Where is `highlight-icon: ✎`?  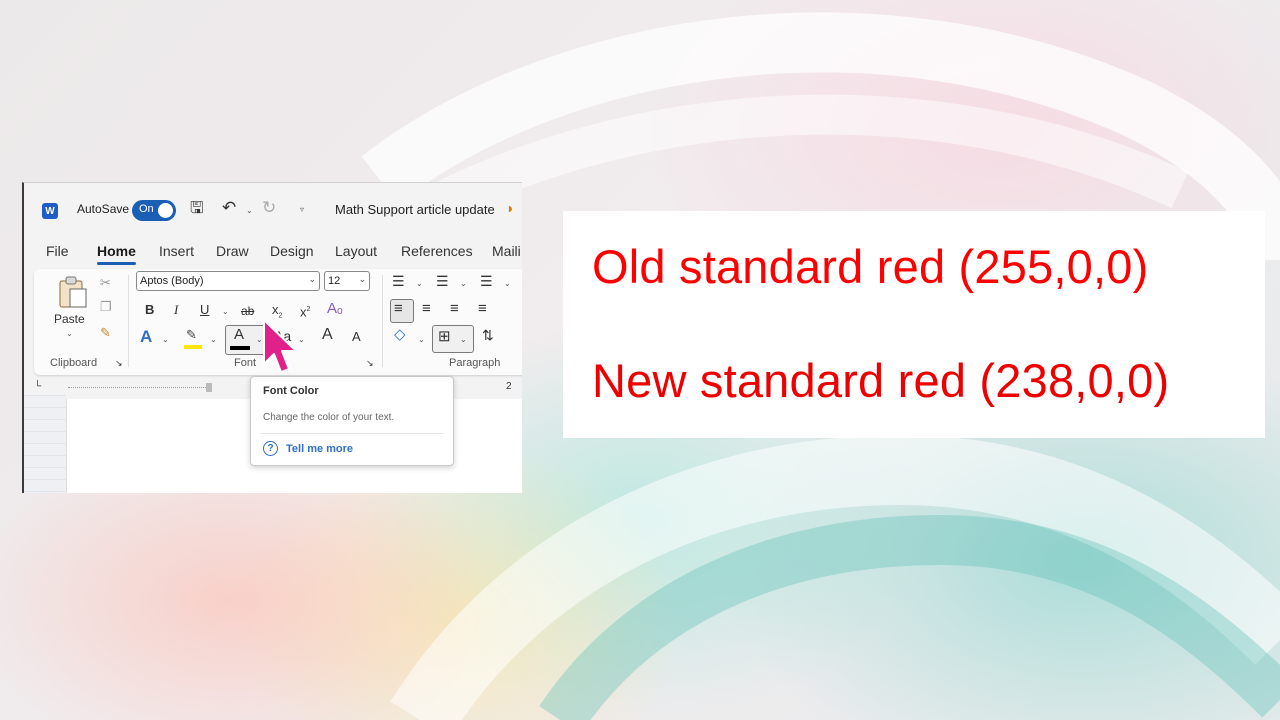
highlight-icon: ✎ is located at coordinates (191, 335).